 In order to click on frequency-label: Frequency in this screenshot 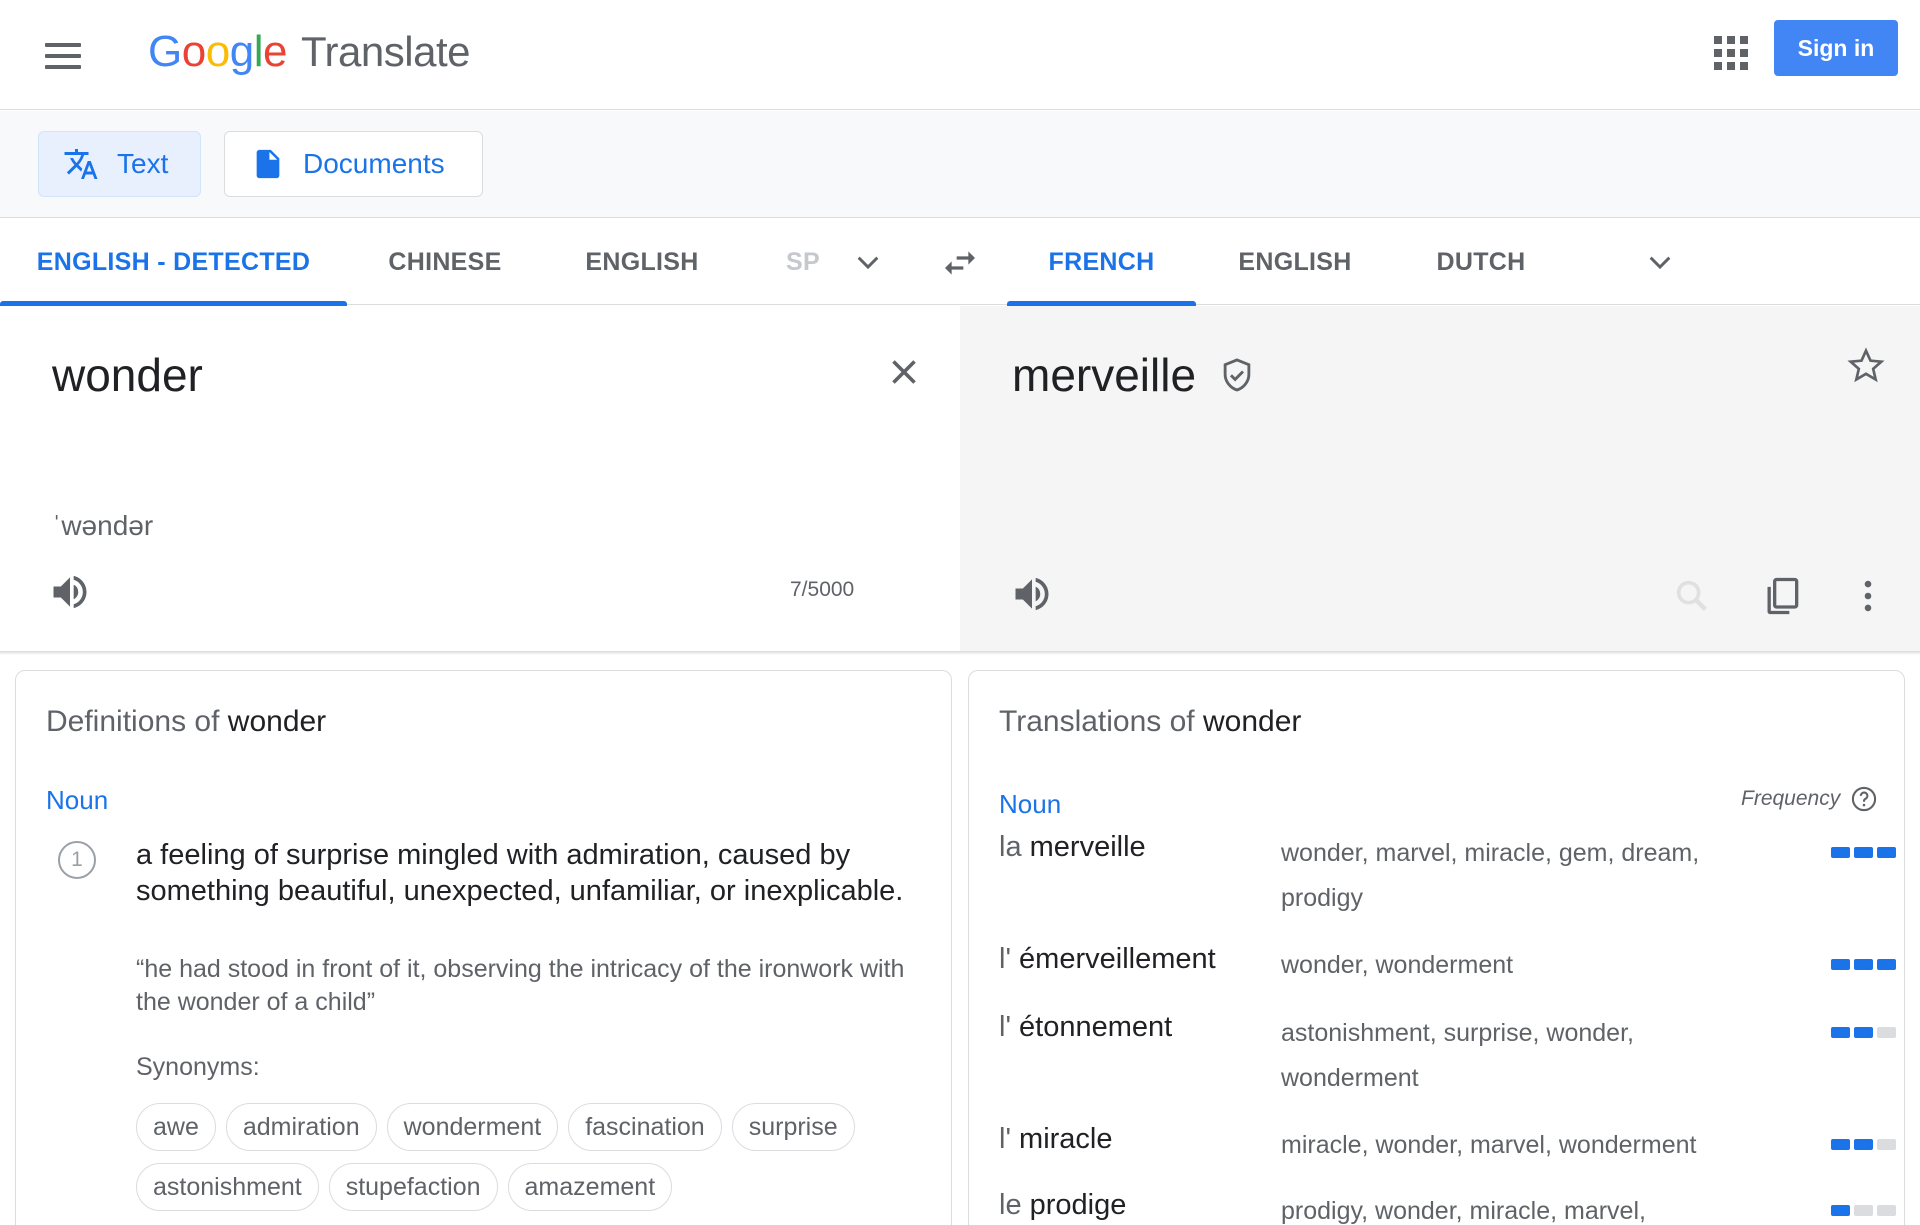, I will do `click(1791, 798)`.